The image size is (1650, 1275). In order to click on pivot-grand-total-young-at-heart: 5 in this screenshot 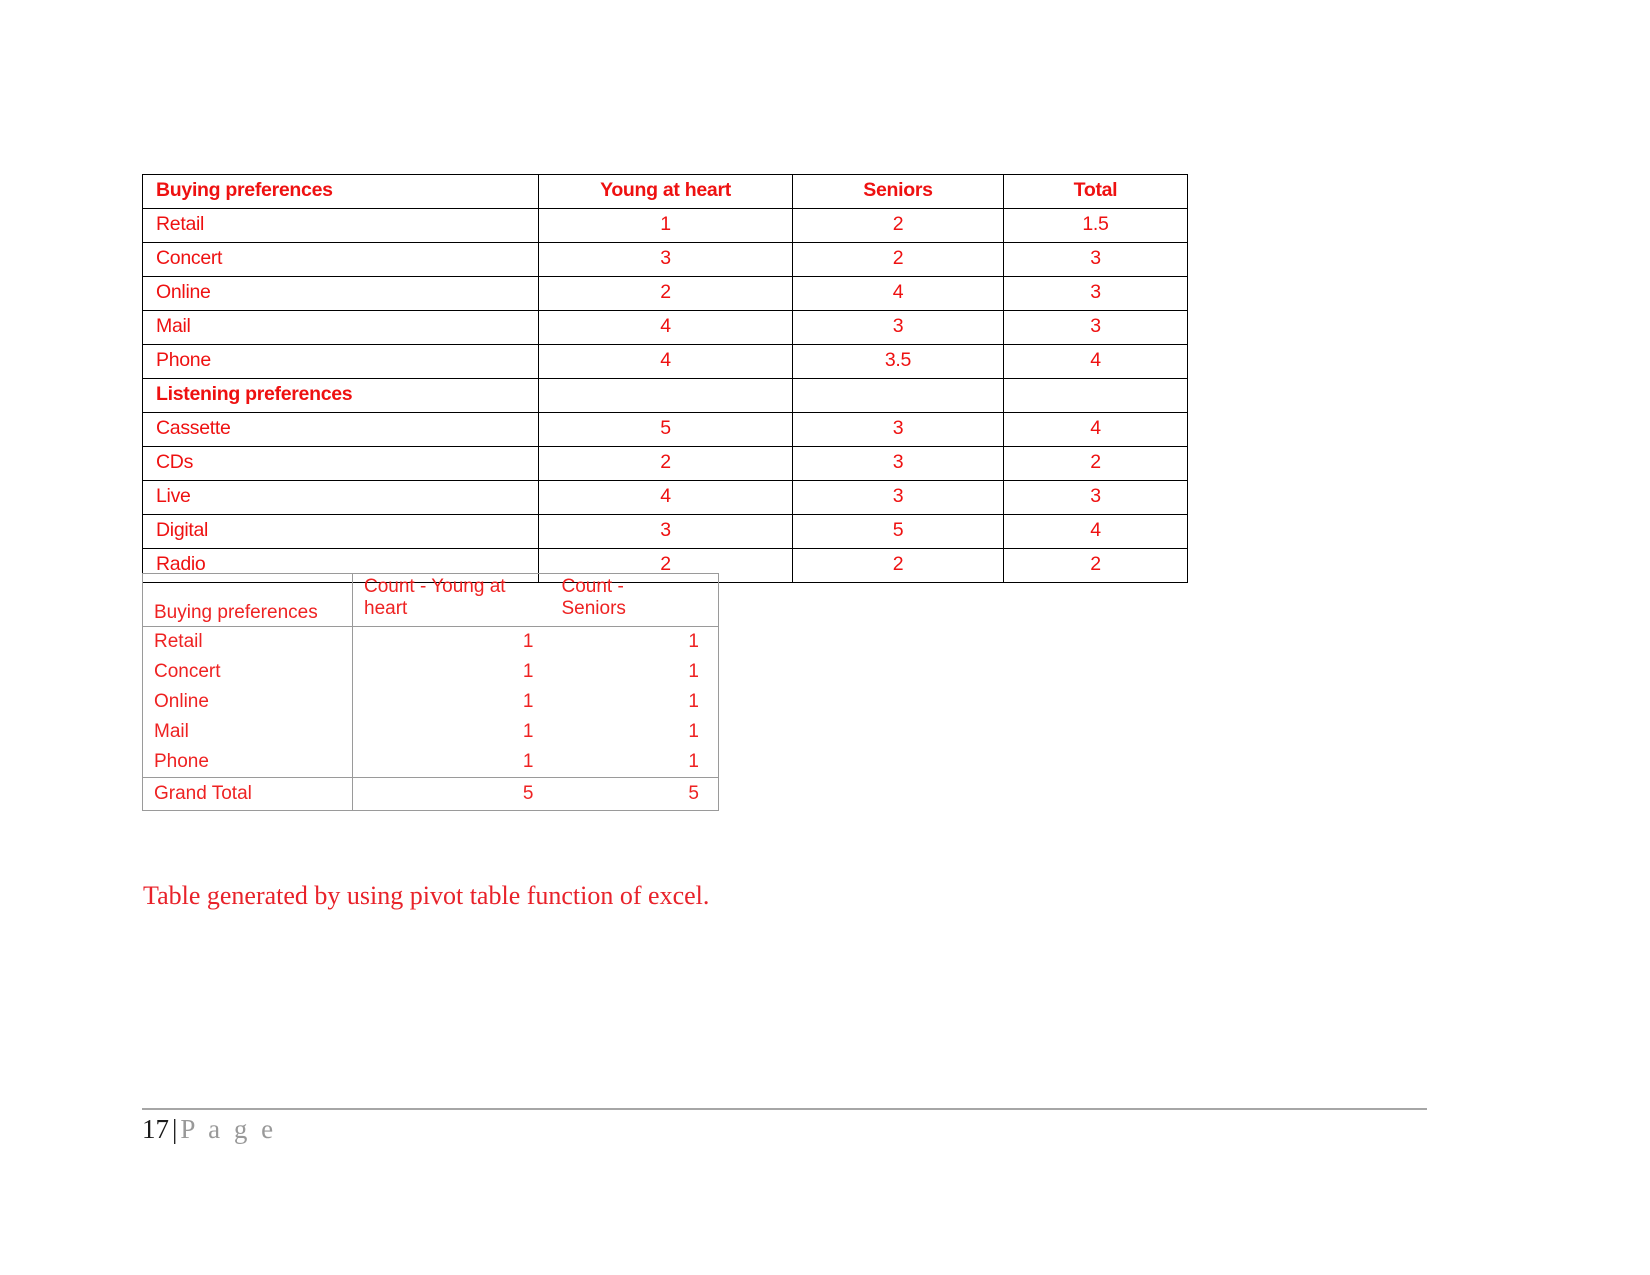, I will do `click(452, 794)`.